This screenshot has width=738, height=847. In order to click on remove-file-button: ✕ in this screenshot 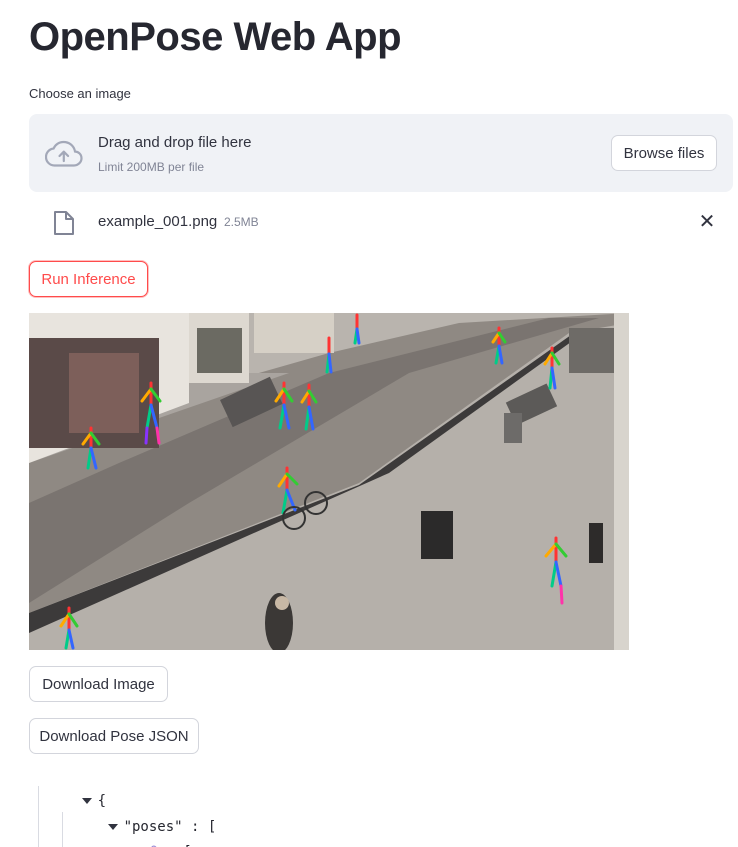, I will do `click(707, 222)`.